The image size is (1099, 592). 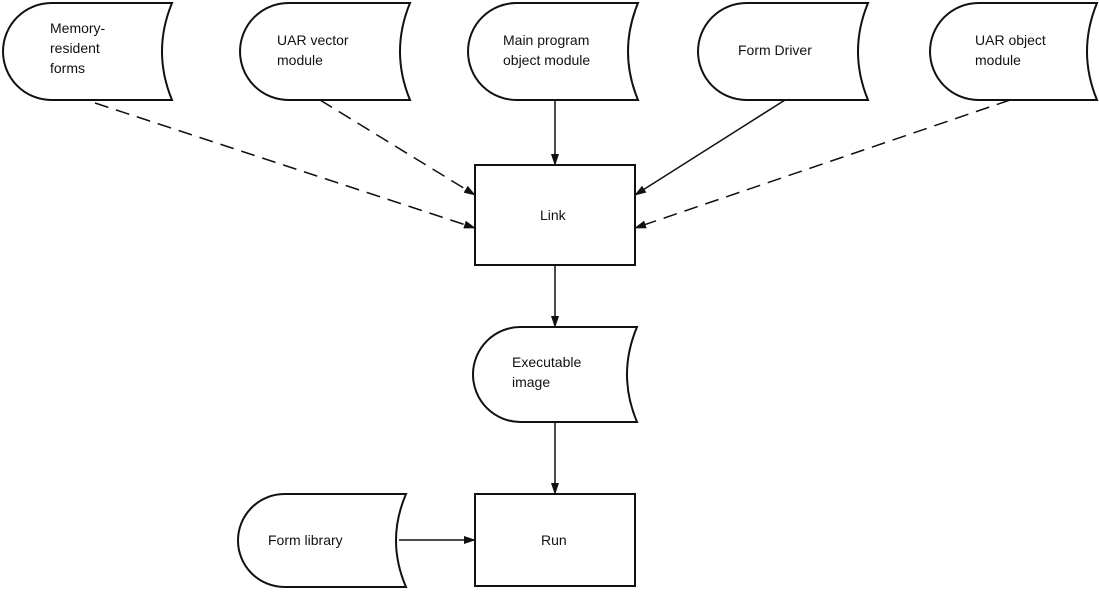 What do you see at coordinates (547, 50) in the screenshot?
I see `node-main-program-object-module-label: Main program object module` at bounding box center [547, 50].